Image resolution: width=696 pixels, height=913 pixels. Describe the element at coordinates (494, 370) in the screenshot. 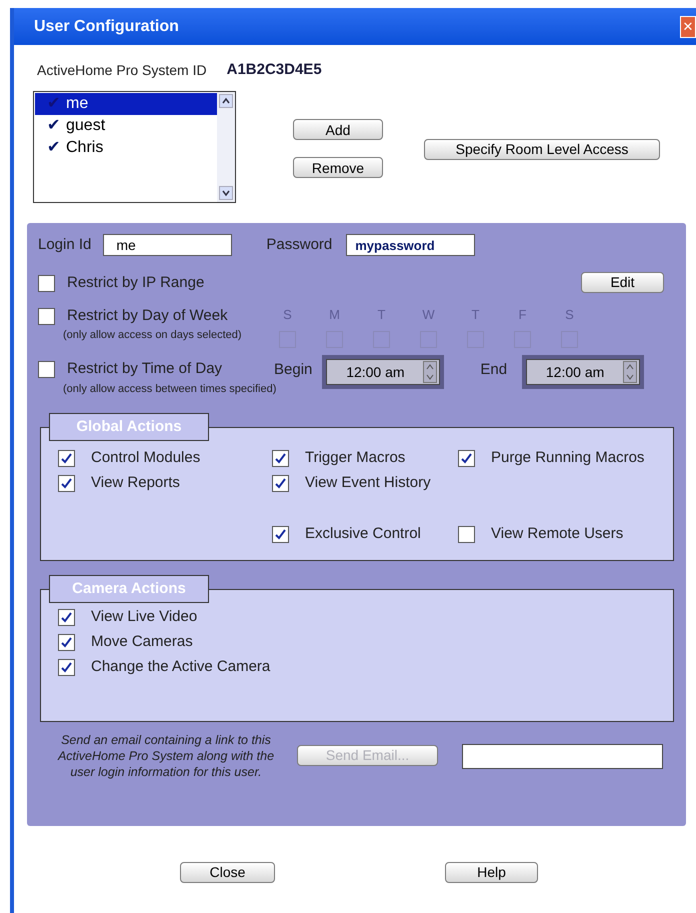

I see `end-label: End` at that location.